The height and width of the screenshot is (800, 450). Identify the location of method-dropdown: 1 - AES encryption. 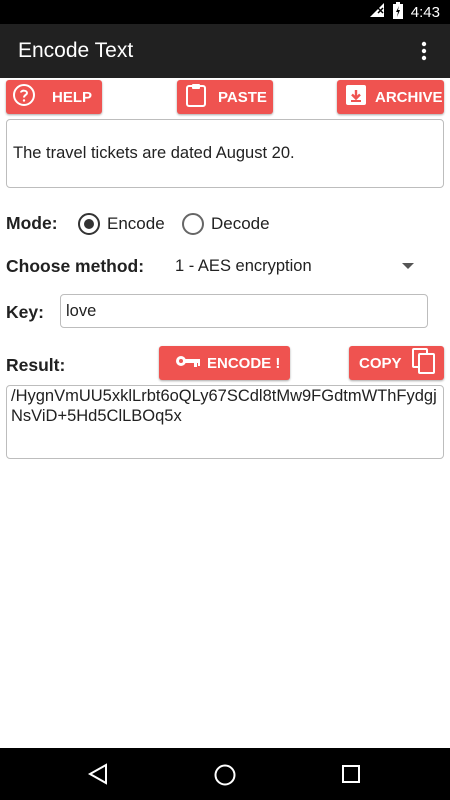
(243, 266).